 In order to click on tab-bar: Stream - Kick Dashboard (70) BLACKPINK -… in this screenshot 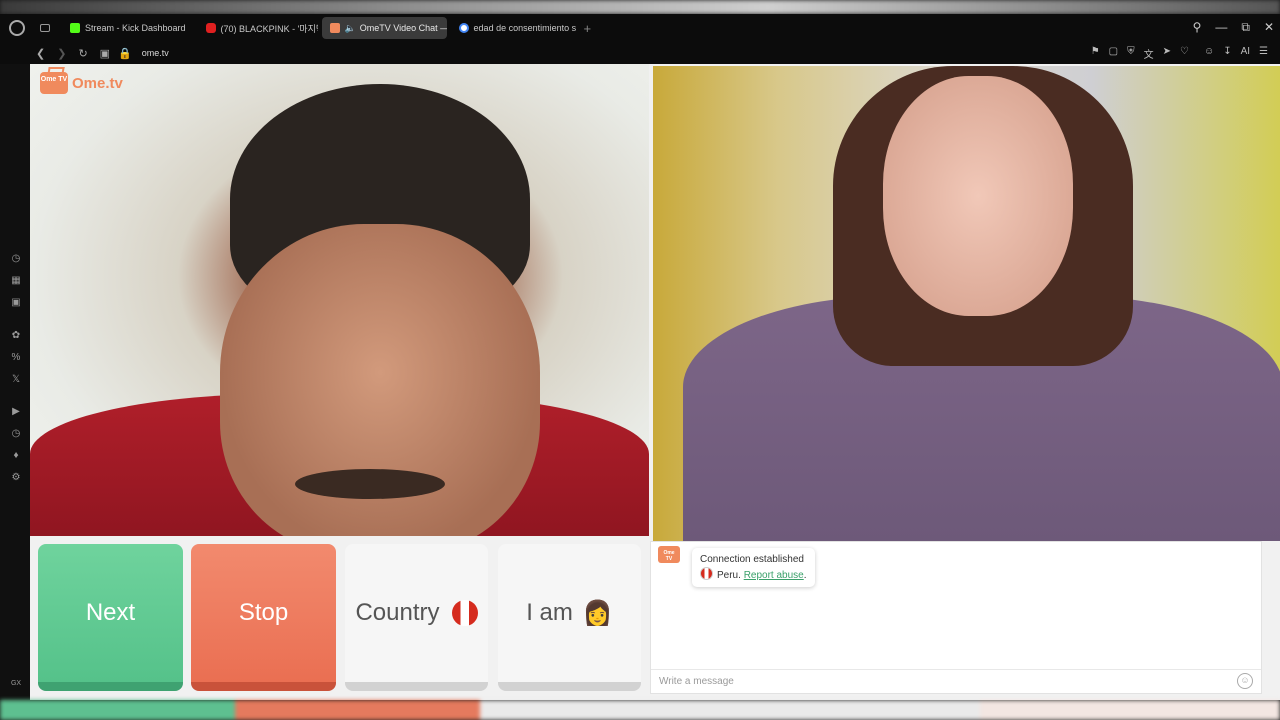, I will do `click(640, 28)`.